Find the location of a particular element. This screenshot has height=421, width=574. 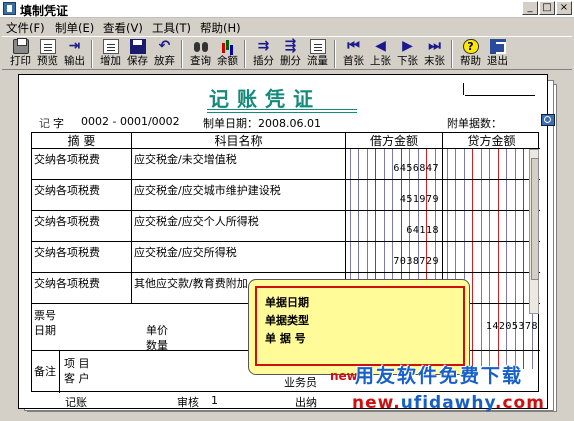

menu-view: 查看(V) is located at coordinates (123, 28).